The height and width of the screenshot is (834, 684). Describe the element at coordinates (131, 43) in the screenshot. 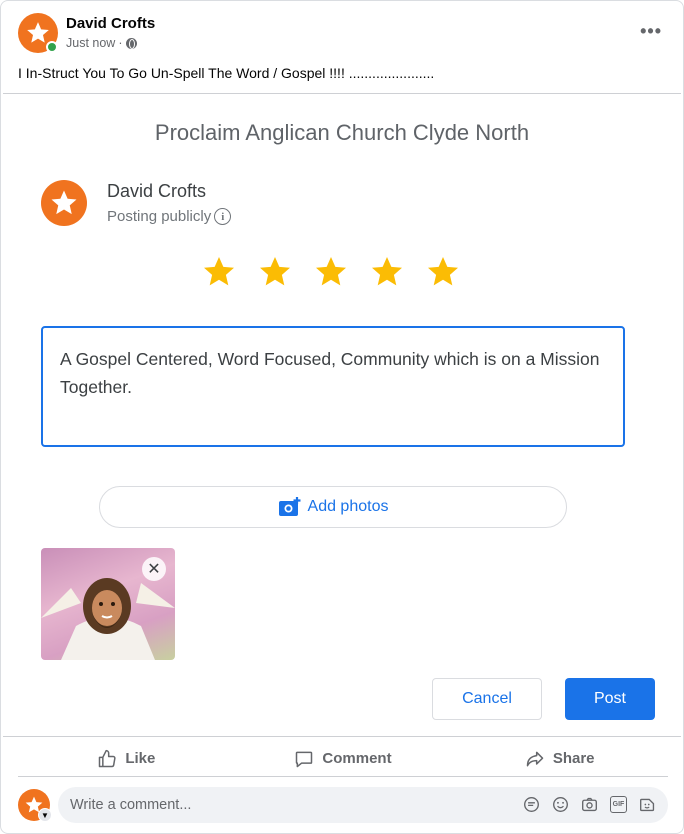

I see `globe-icon` at that location.